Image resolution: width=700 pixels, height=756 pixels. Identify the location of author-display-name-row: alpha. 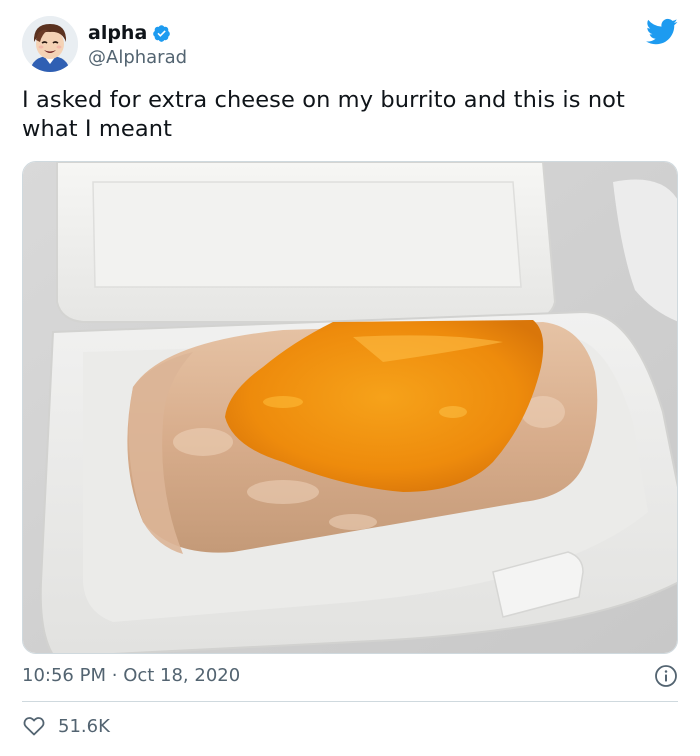
(129, 33).